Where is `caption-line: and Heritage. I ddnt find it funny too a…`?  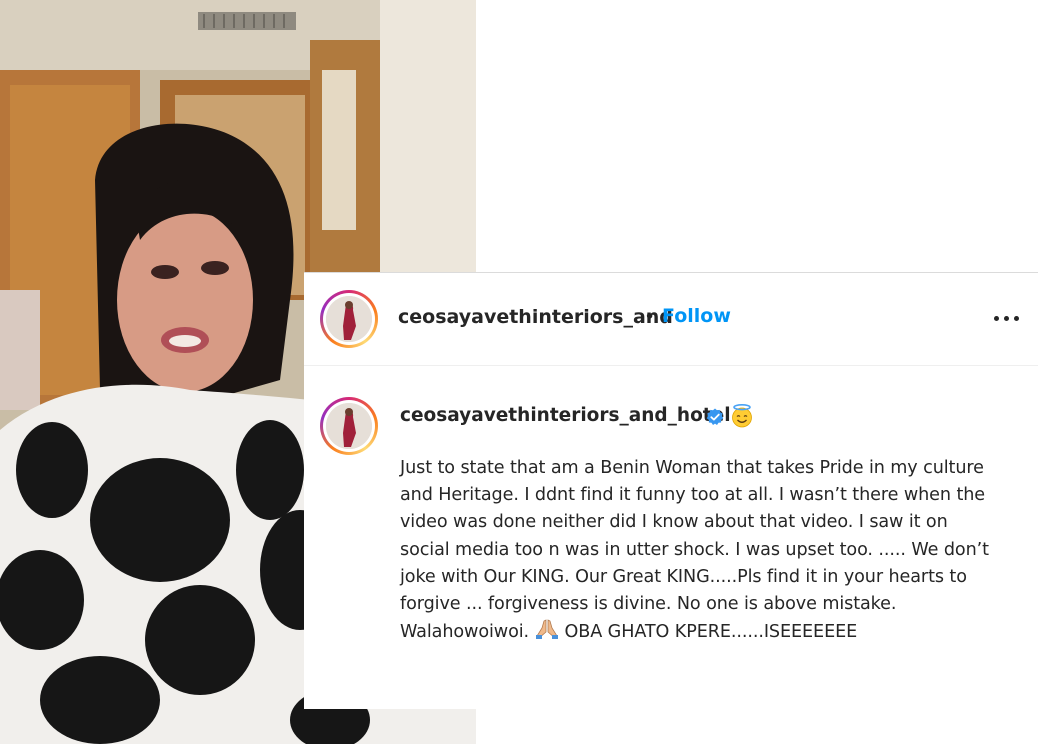
caption-line: and Heritage. I ddnt find it funny too a… is located at coordinates (693, 495).